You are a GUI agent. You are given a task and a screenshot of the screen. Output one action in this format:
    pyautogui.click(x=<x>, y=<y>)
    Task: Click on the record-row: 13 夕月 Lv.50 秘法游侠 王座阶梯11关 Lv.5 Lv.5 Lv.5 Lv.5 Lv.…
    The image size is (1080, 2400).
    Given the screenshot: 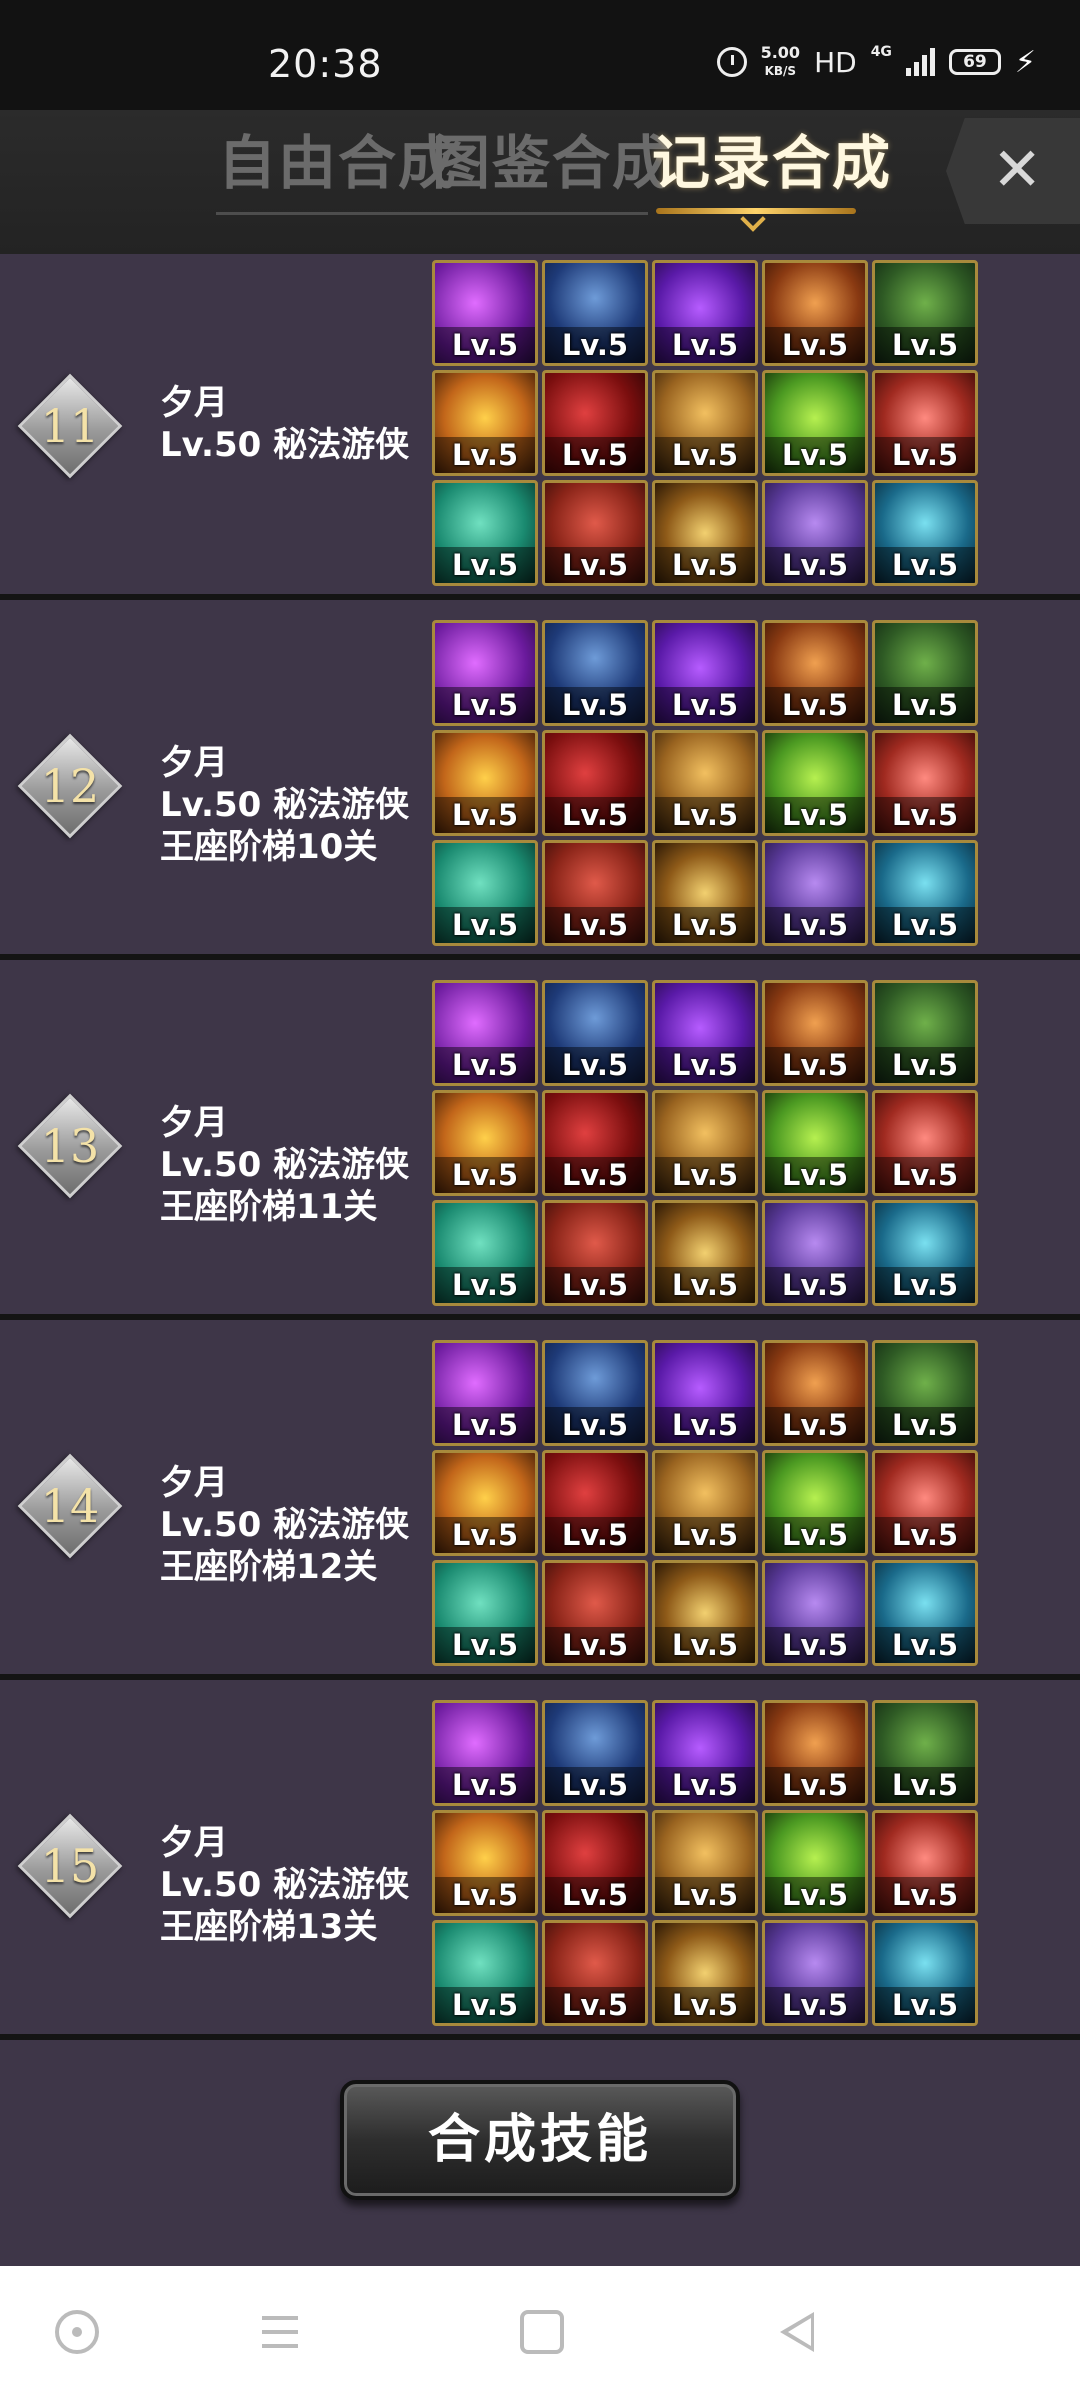 What is the action you would take?
    pyautogui.click(x=540, y=1147)
    